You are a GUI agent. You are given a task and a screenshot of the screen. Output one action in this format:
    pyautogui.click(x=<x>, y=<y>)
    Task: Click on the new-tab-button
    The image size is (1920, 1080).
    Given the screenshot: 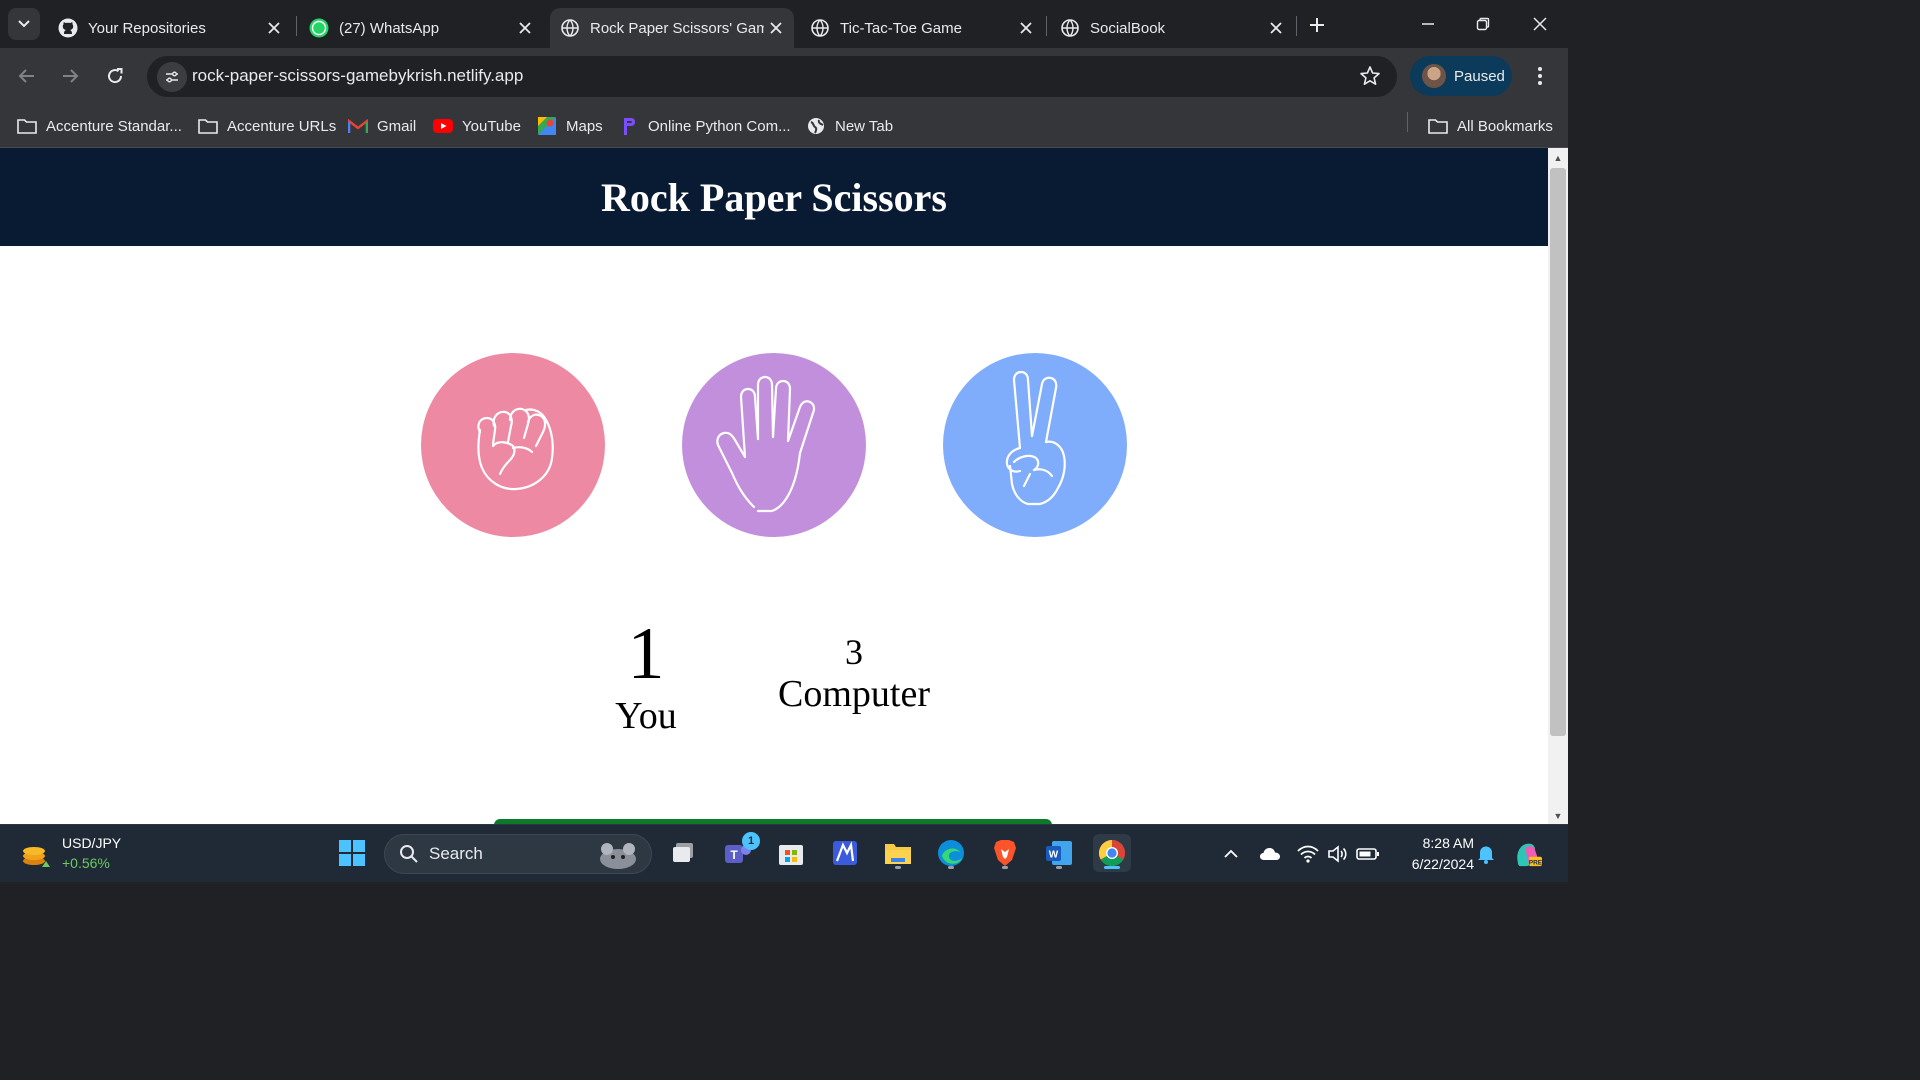 What is the action you would take?
    pyautogui.click(x=1317, y=25)
    